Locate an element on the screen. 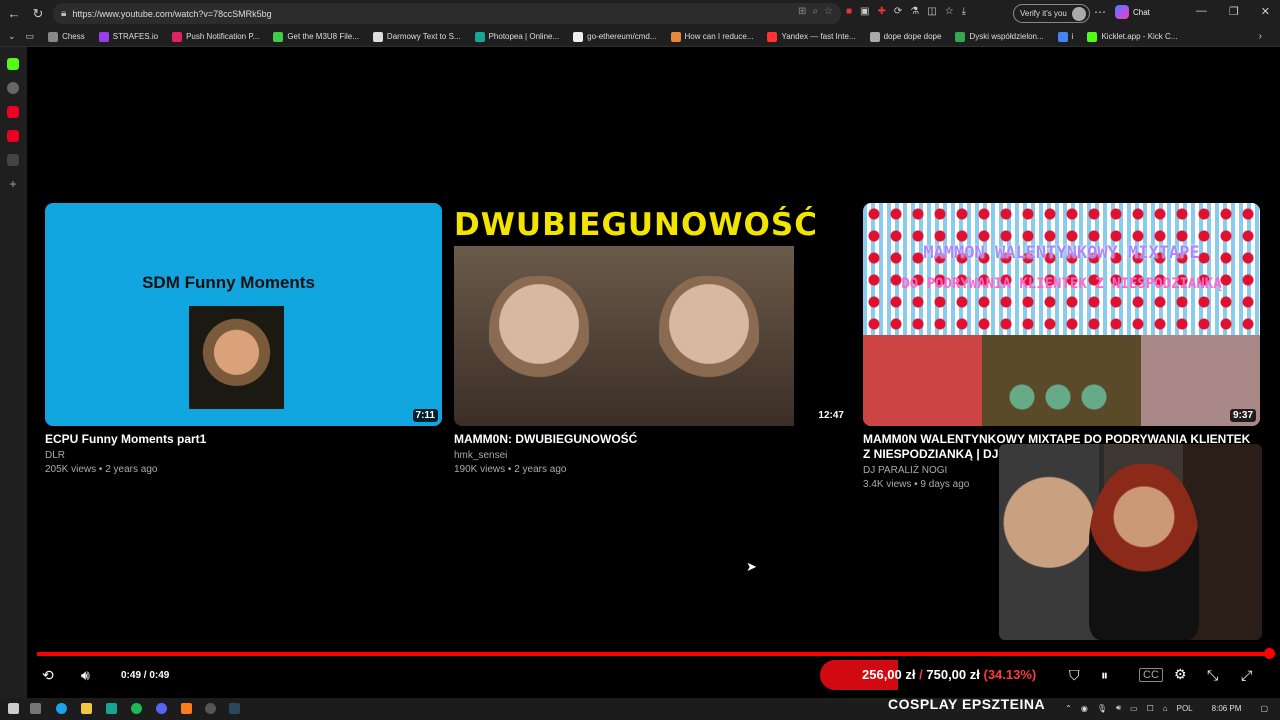 This screenshot has width=1280, height=720. video-duration: 9:37 is located at coordinates (1242, 415).